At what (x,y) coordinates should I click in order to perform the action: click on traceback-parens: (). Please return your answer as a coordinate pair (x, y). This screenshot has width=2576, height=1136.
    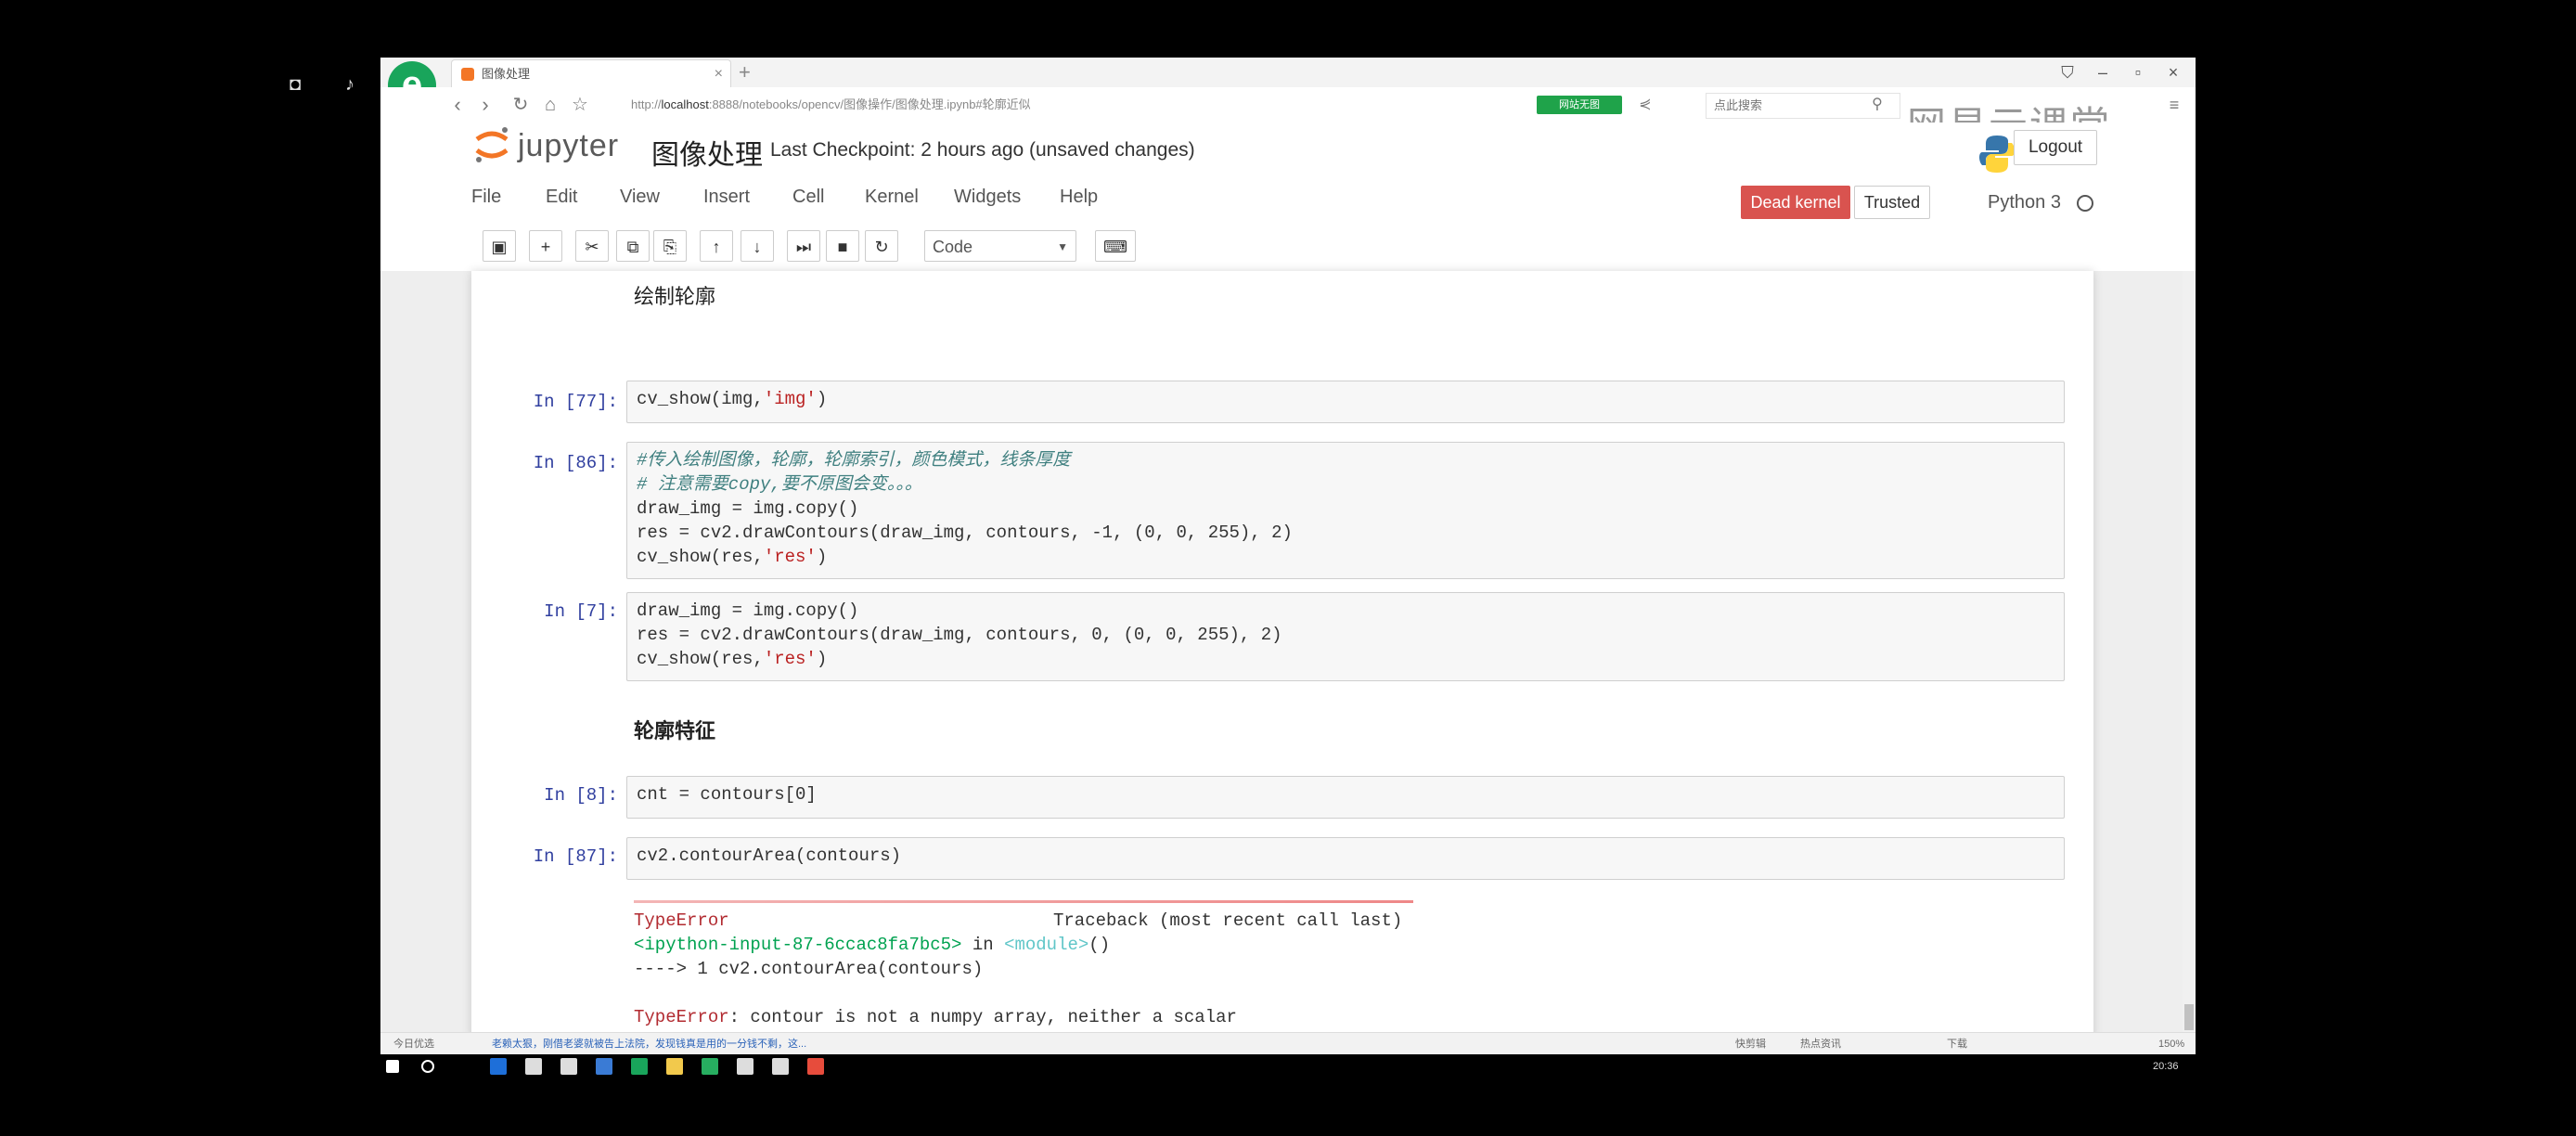
    Looking at the image, I should click on (1099, 945).